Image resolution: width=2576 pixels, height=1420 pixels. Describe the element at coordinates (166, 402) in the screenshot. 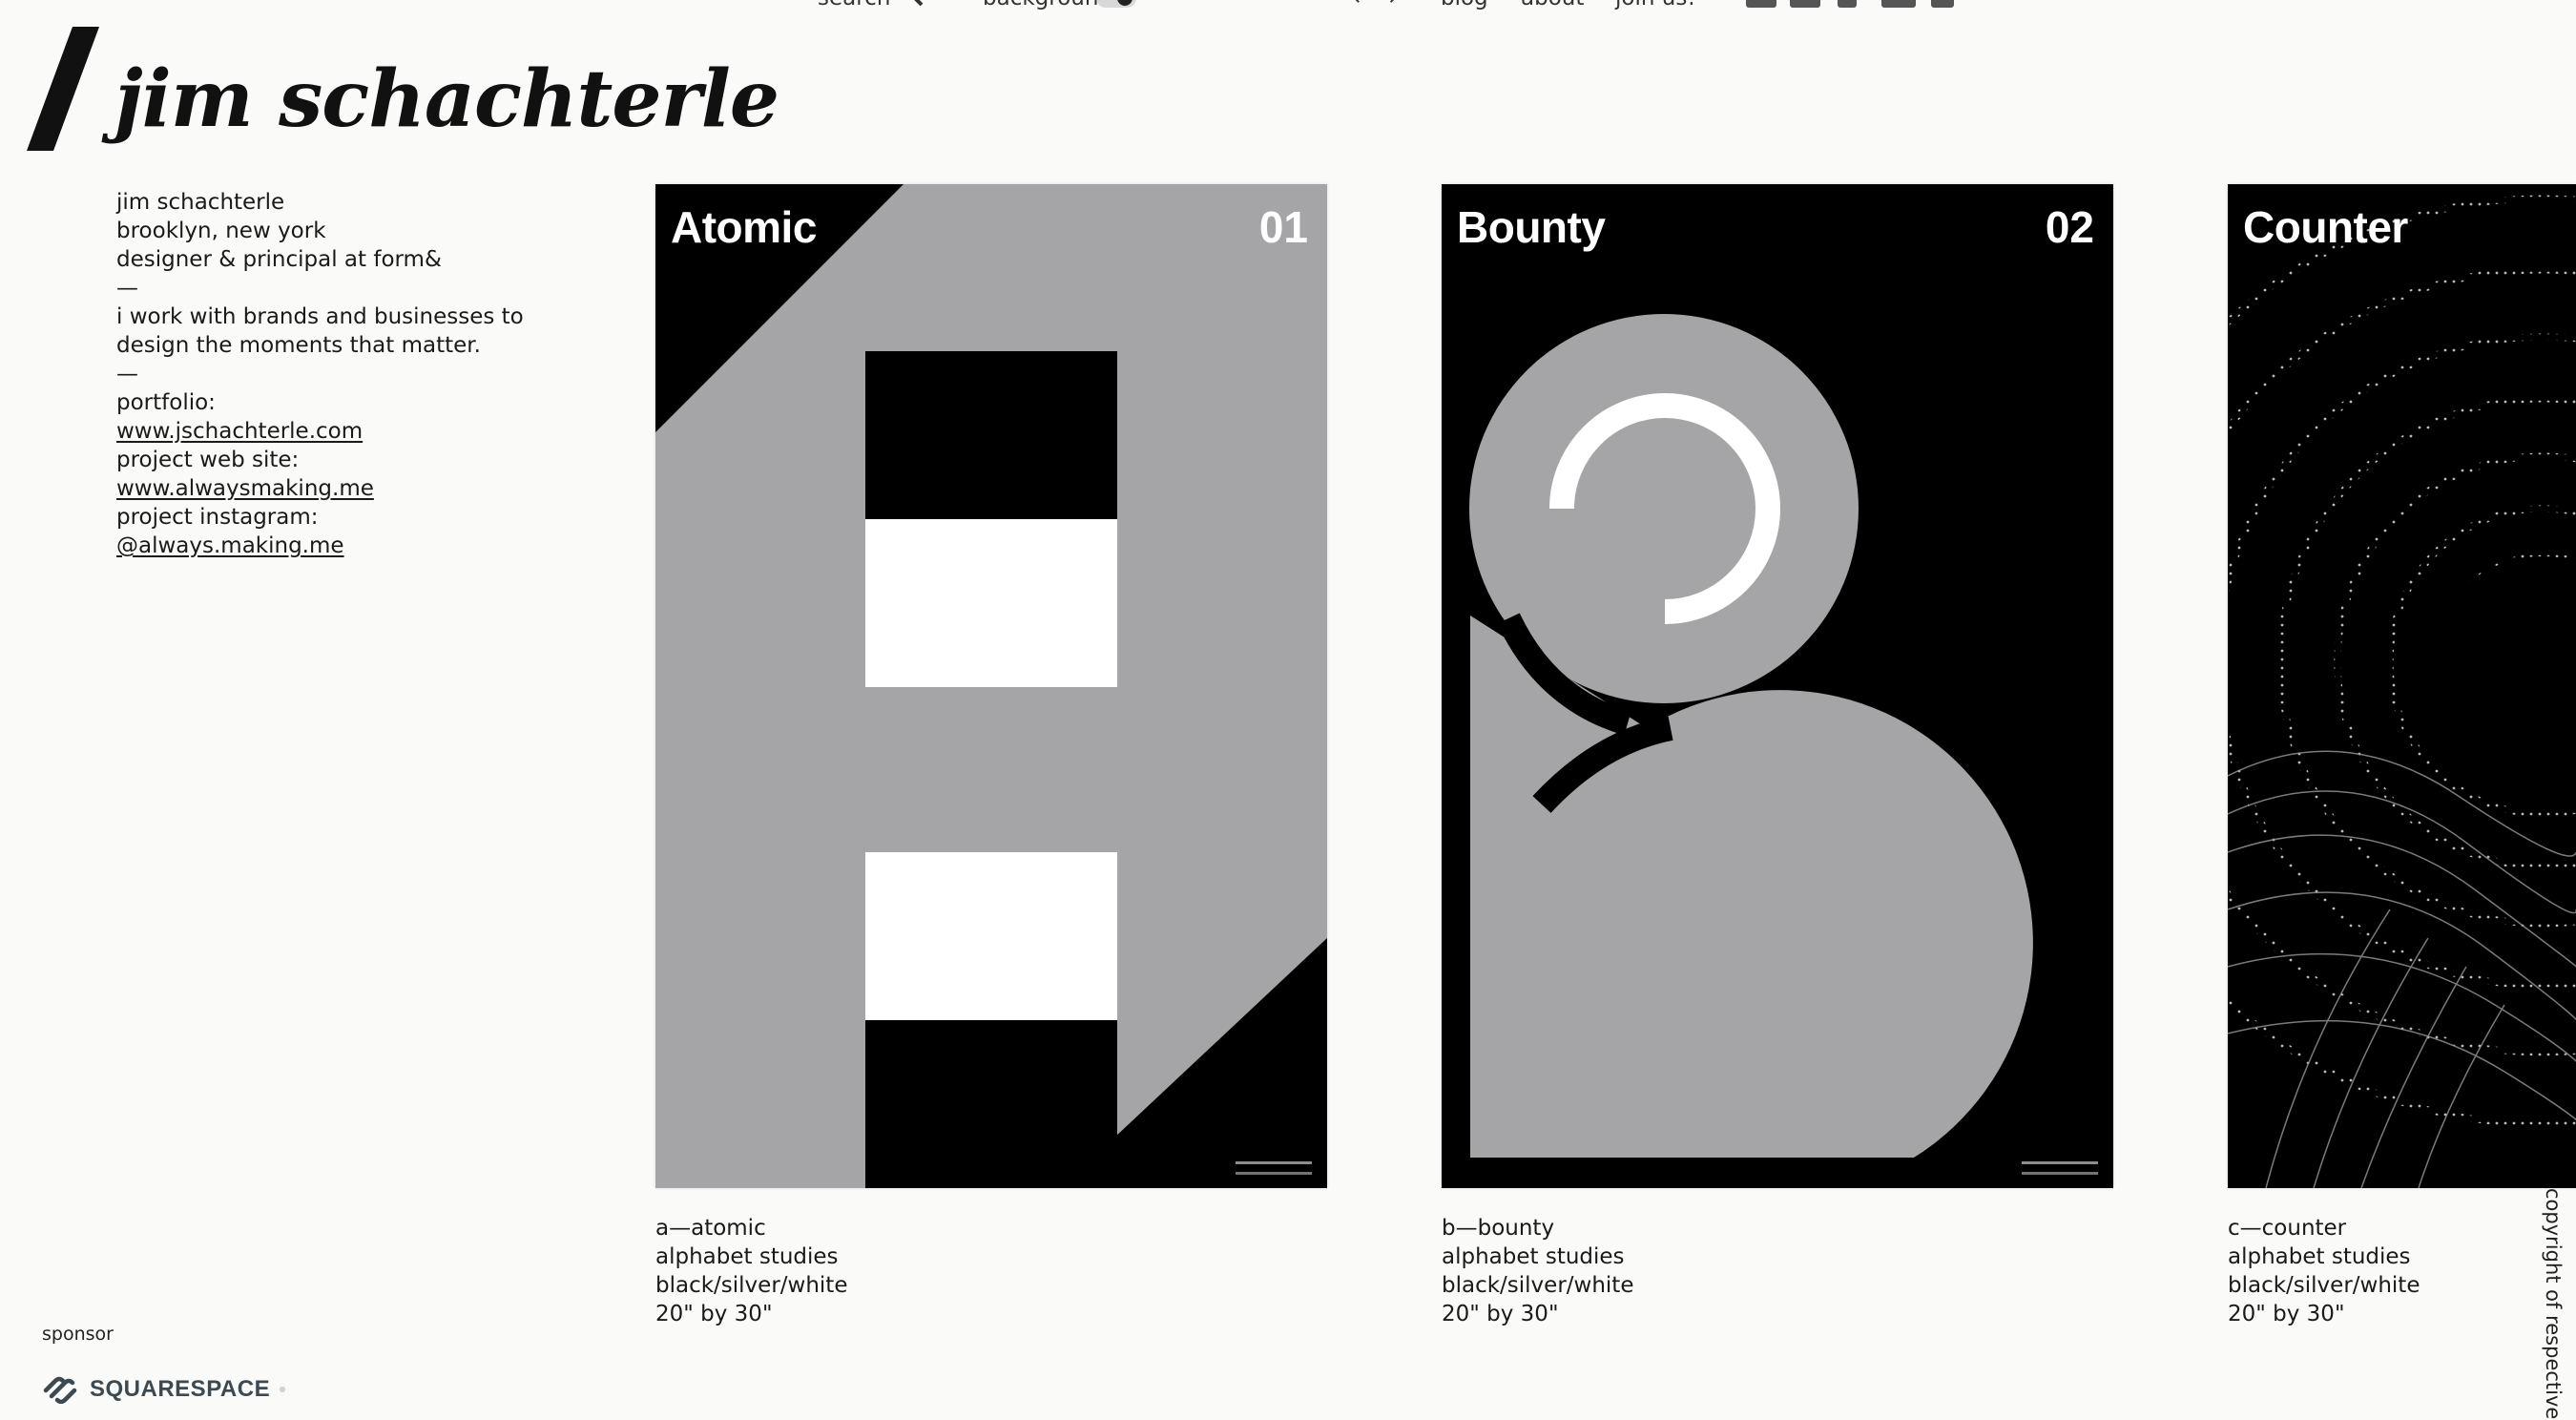

I see `portfolio-label: portfolio:` at that location.